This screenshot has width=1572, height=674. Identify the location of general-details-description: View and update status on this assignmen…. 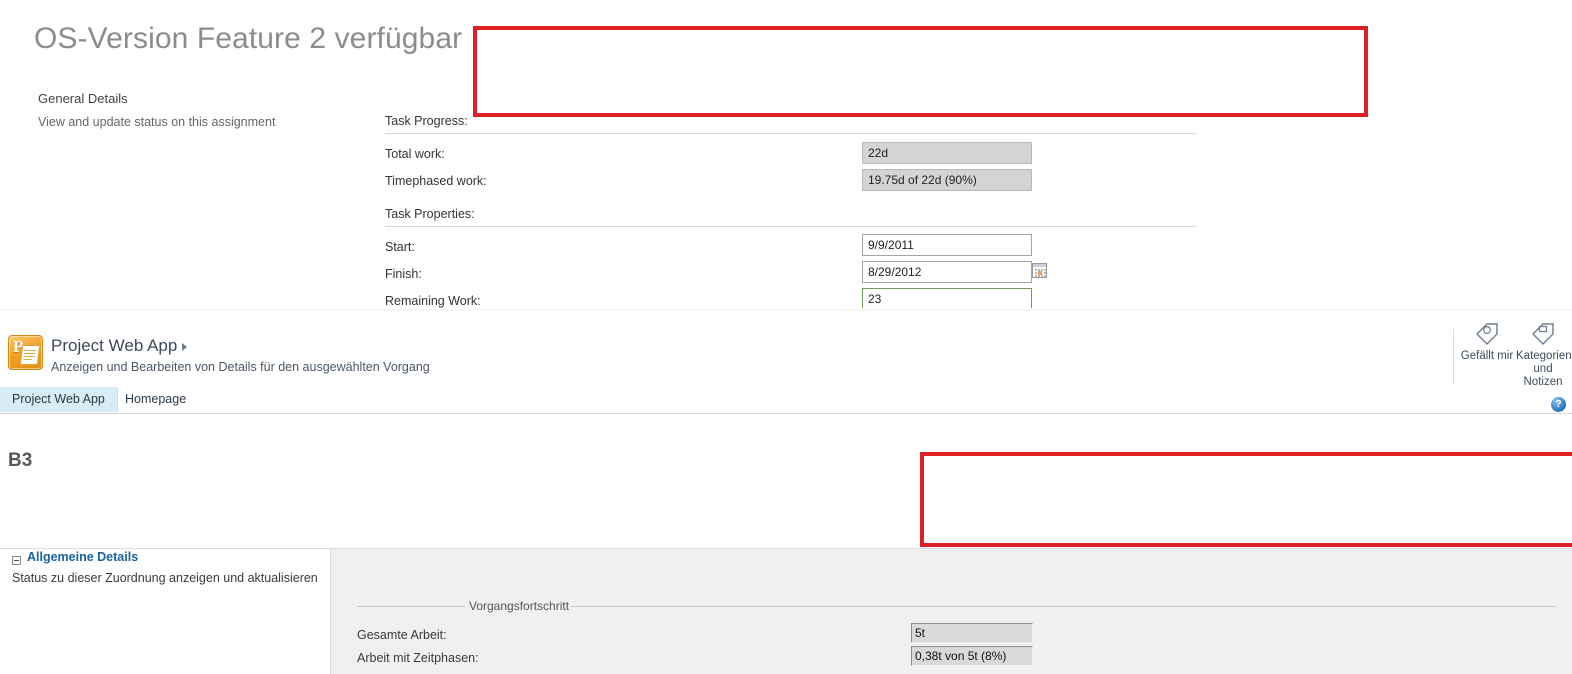
(157, 122).